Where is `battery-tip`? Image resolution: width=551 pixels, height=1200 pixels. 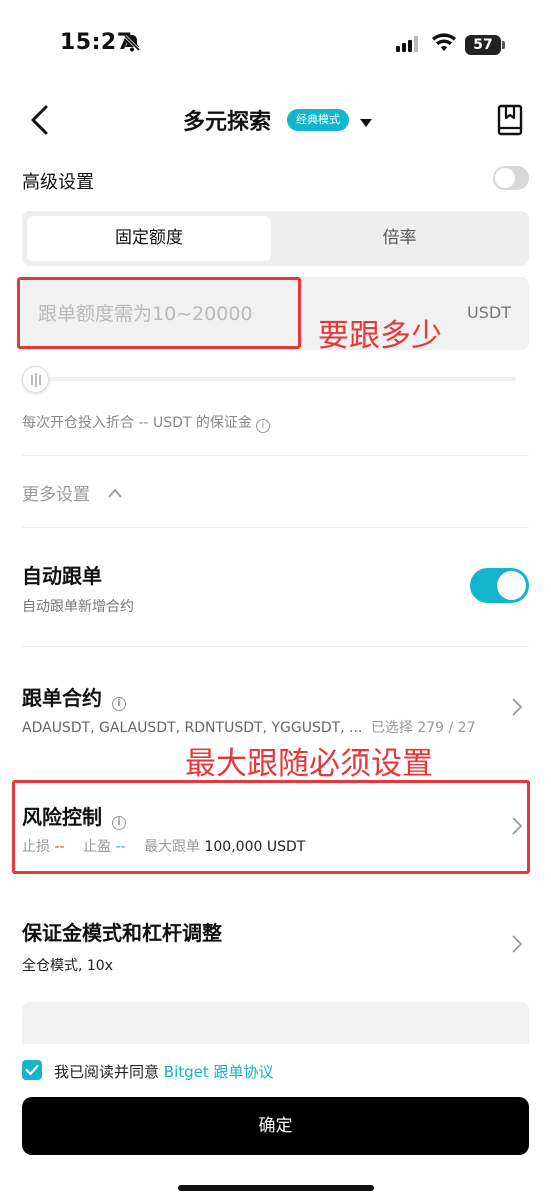
battery-tip is located at coordinates (503, 45).